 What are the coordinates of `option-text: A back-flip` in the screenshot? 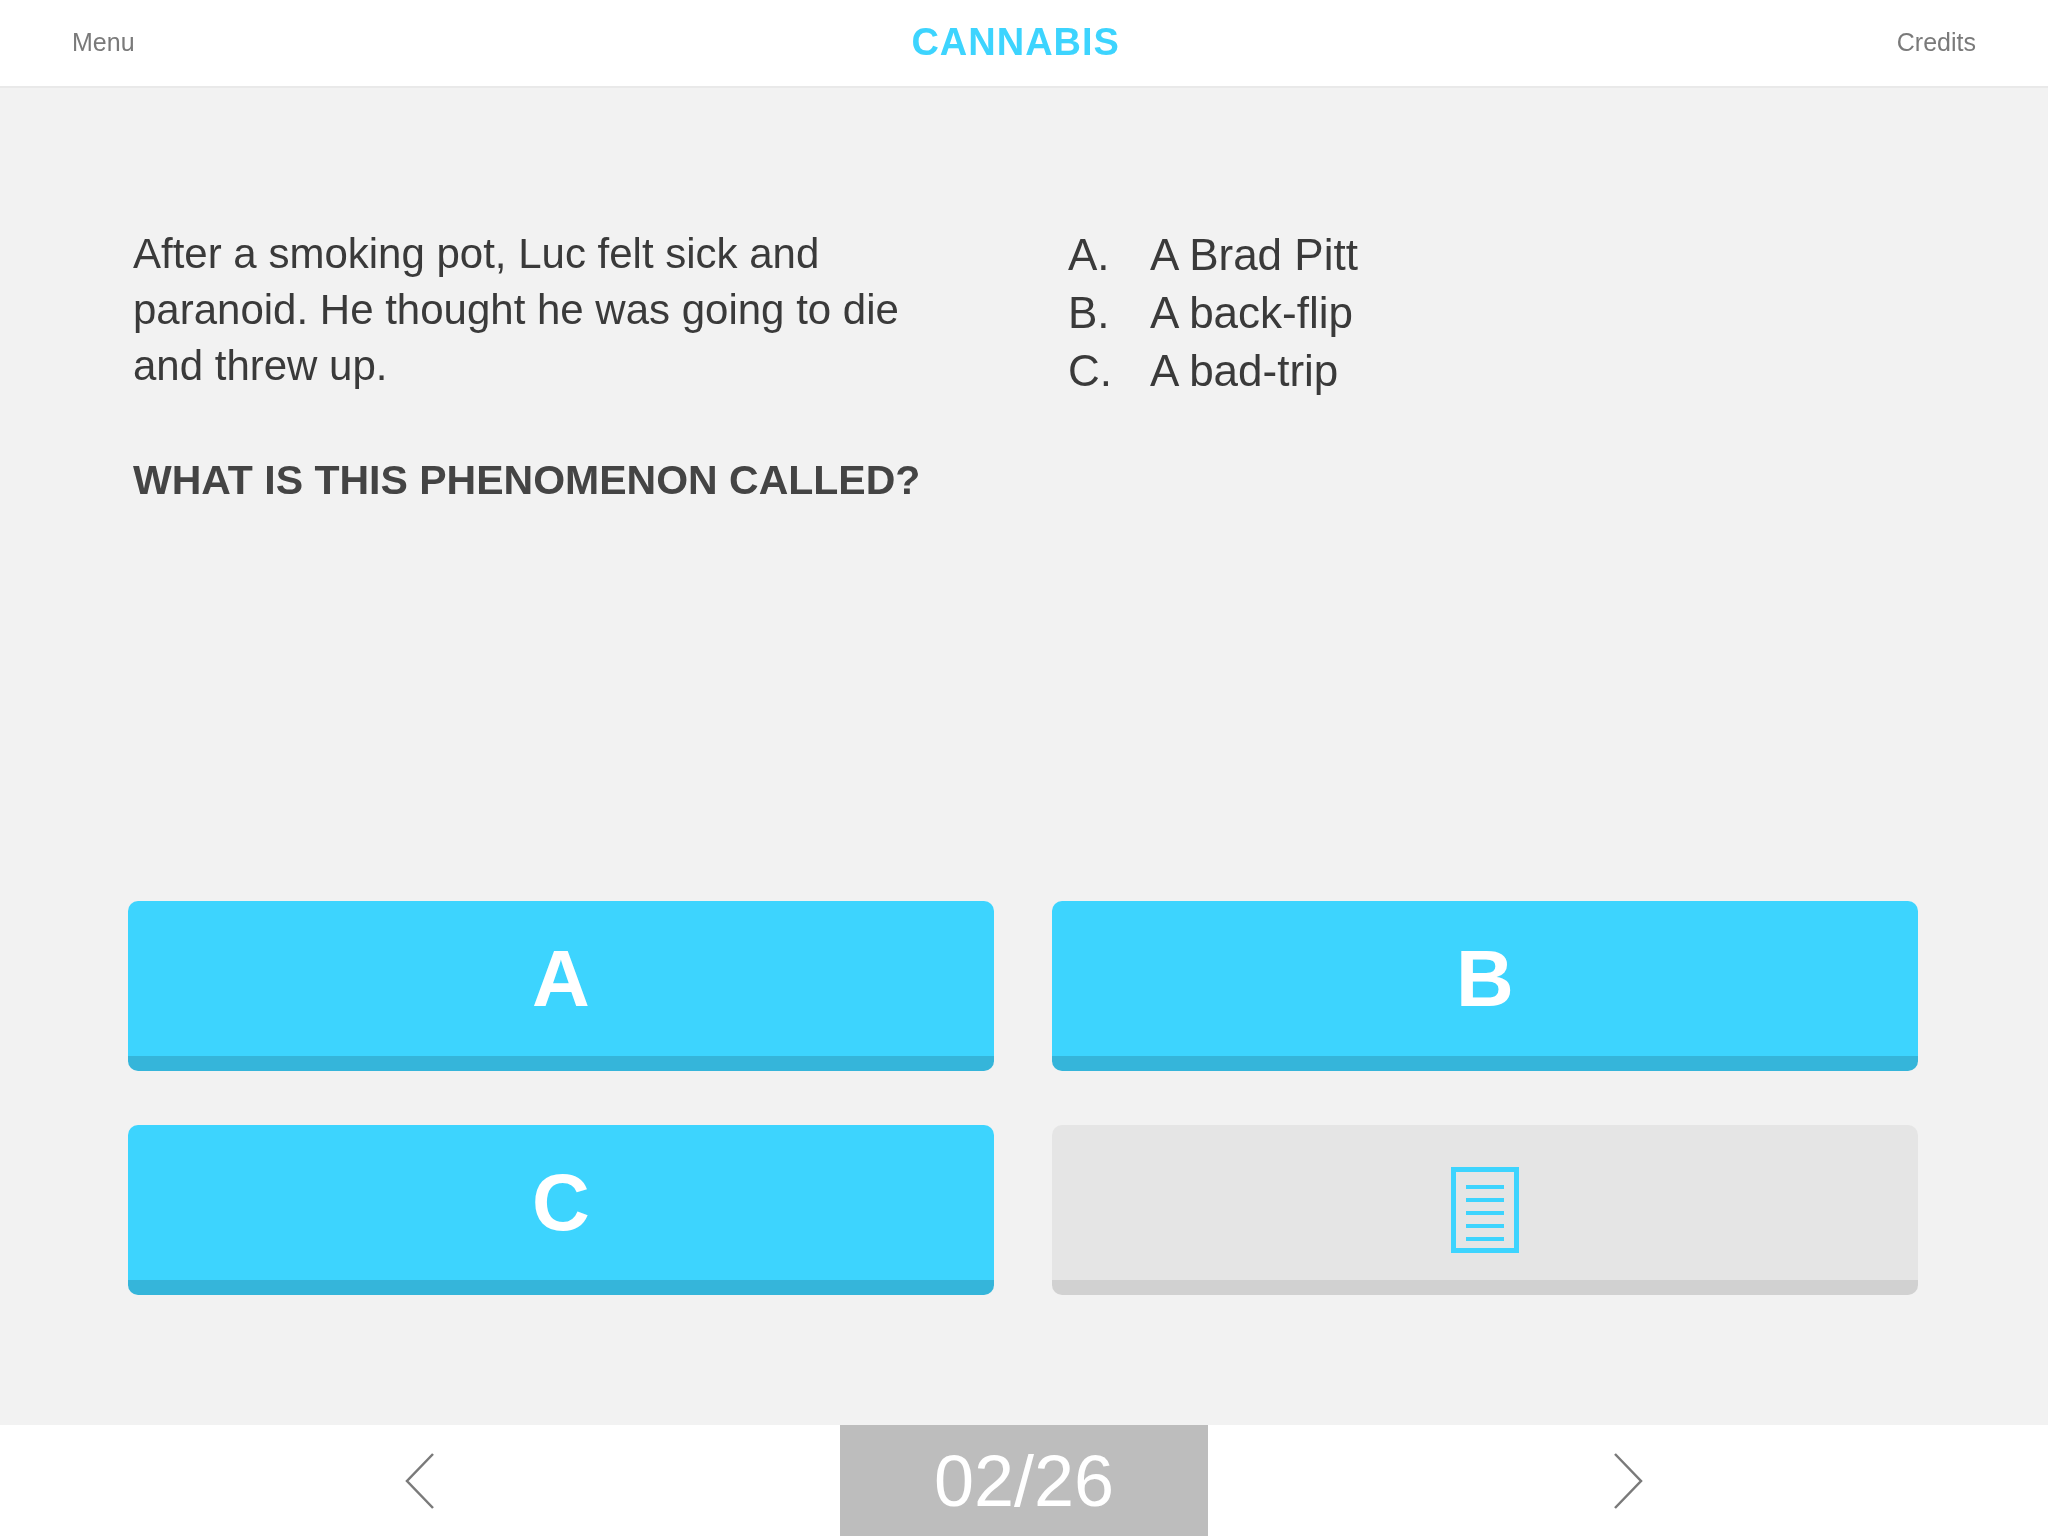 It's located at (1251, 313).